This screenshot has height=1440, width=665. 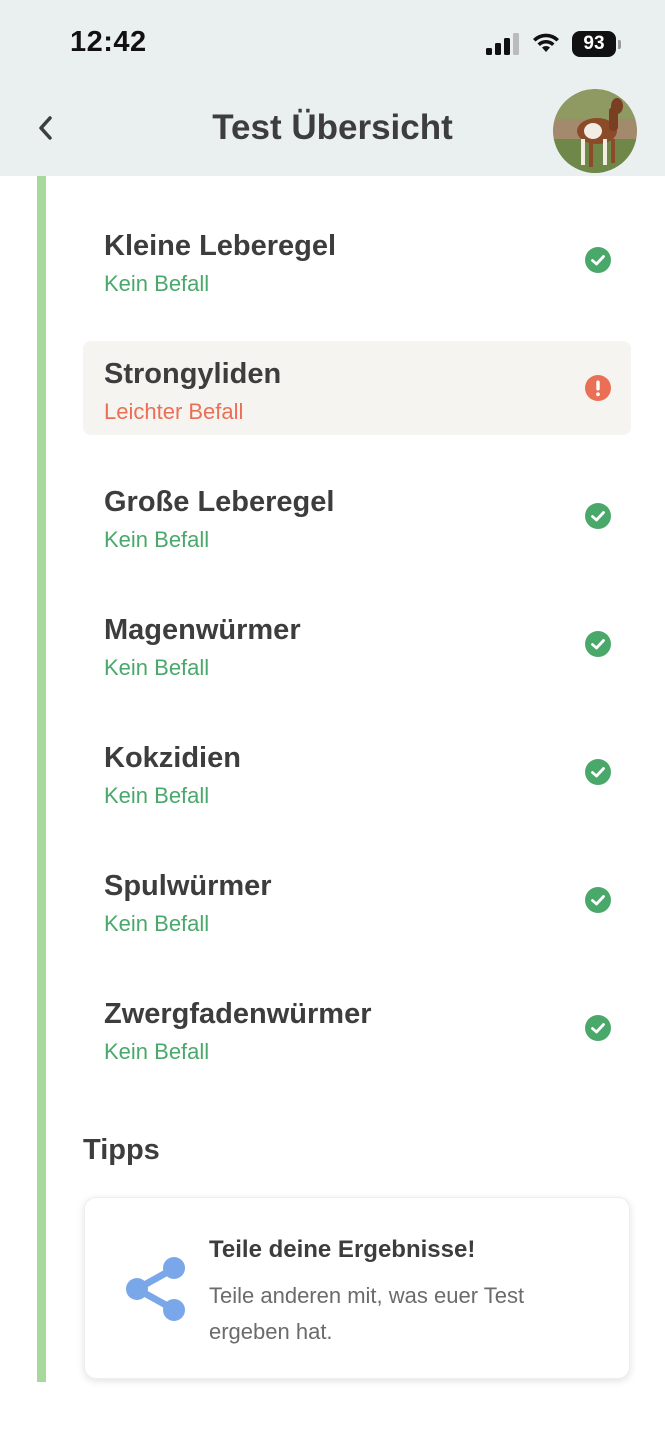 What do you see at coordinates (357, 516) in the screenshot?
I see `result-item-grosse-leberegel: Große Leberegel Kein Befall` at bounding box center [357, 516].